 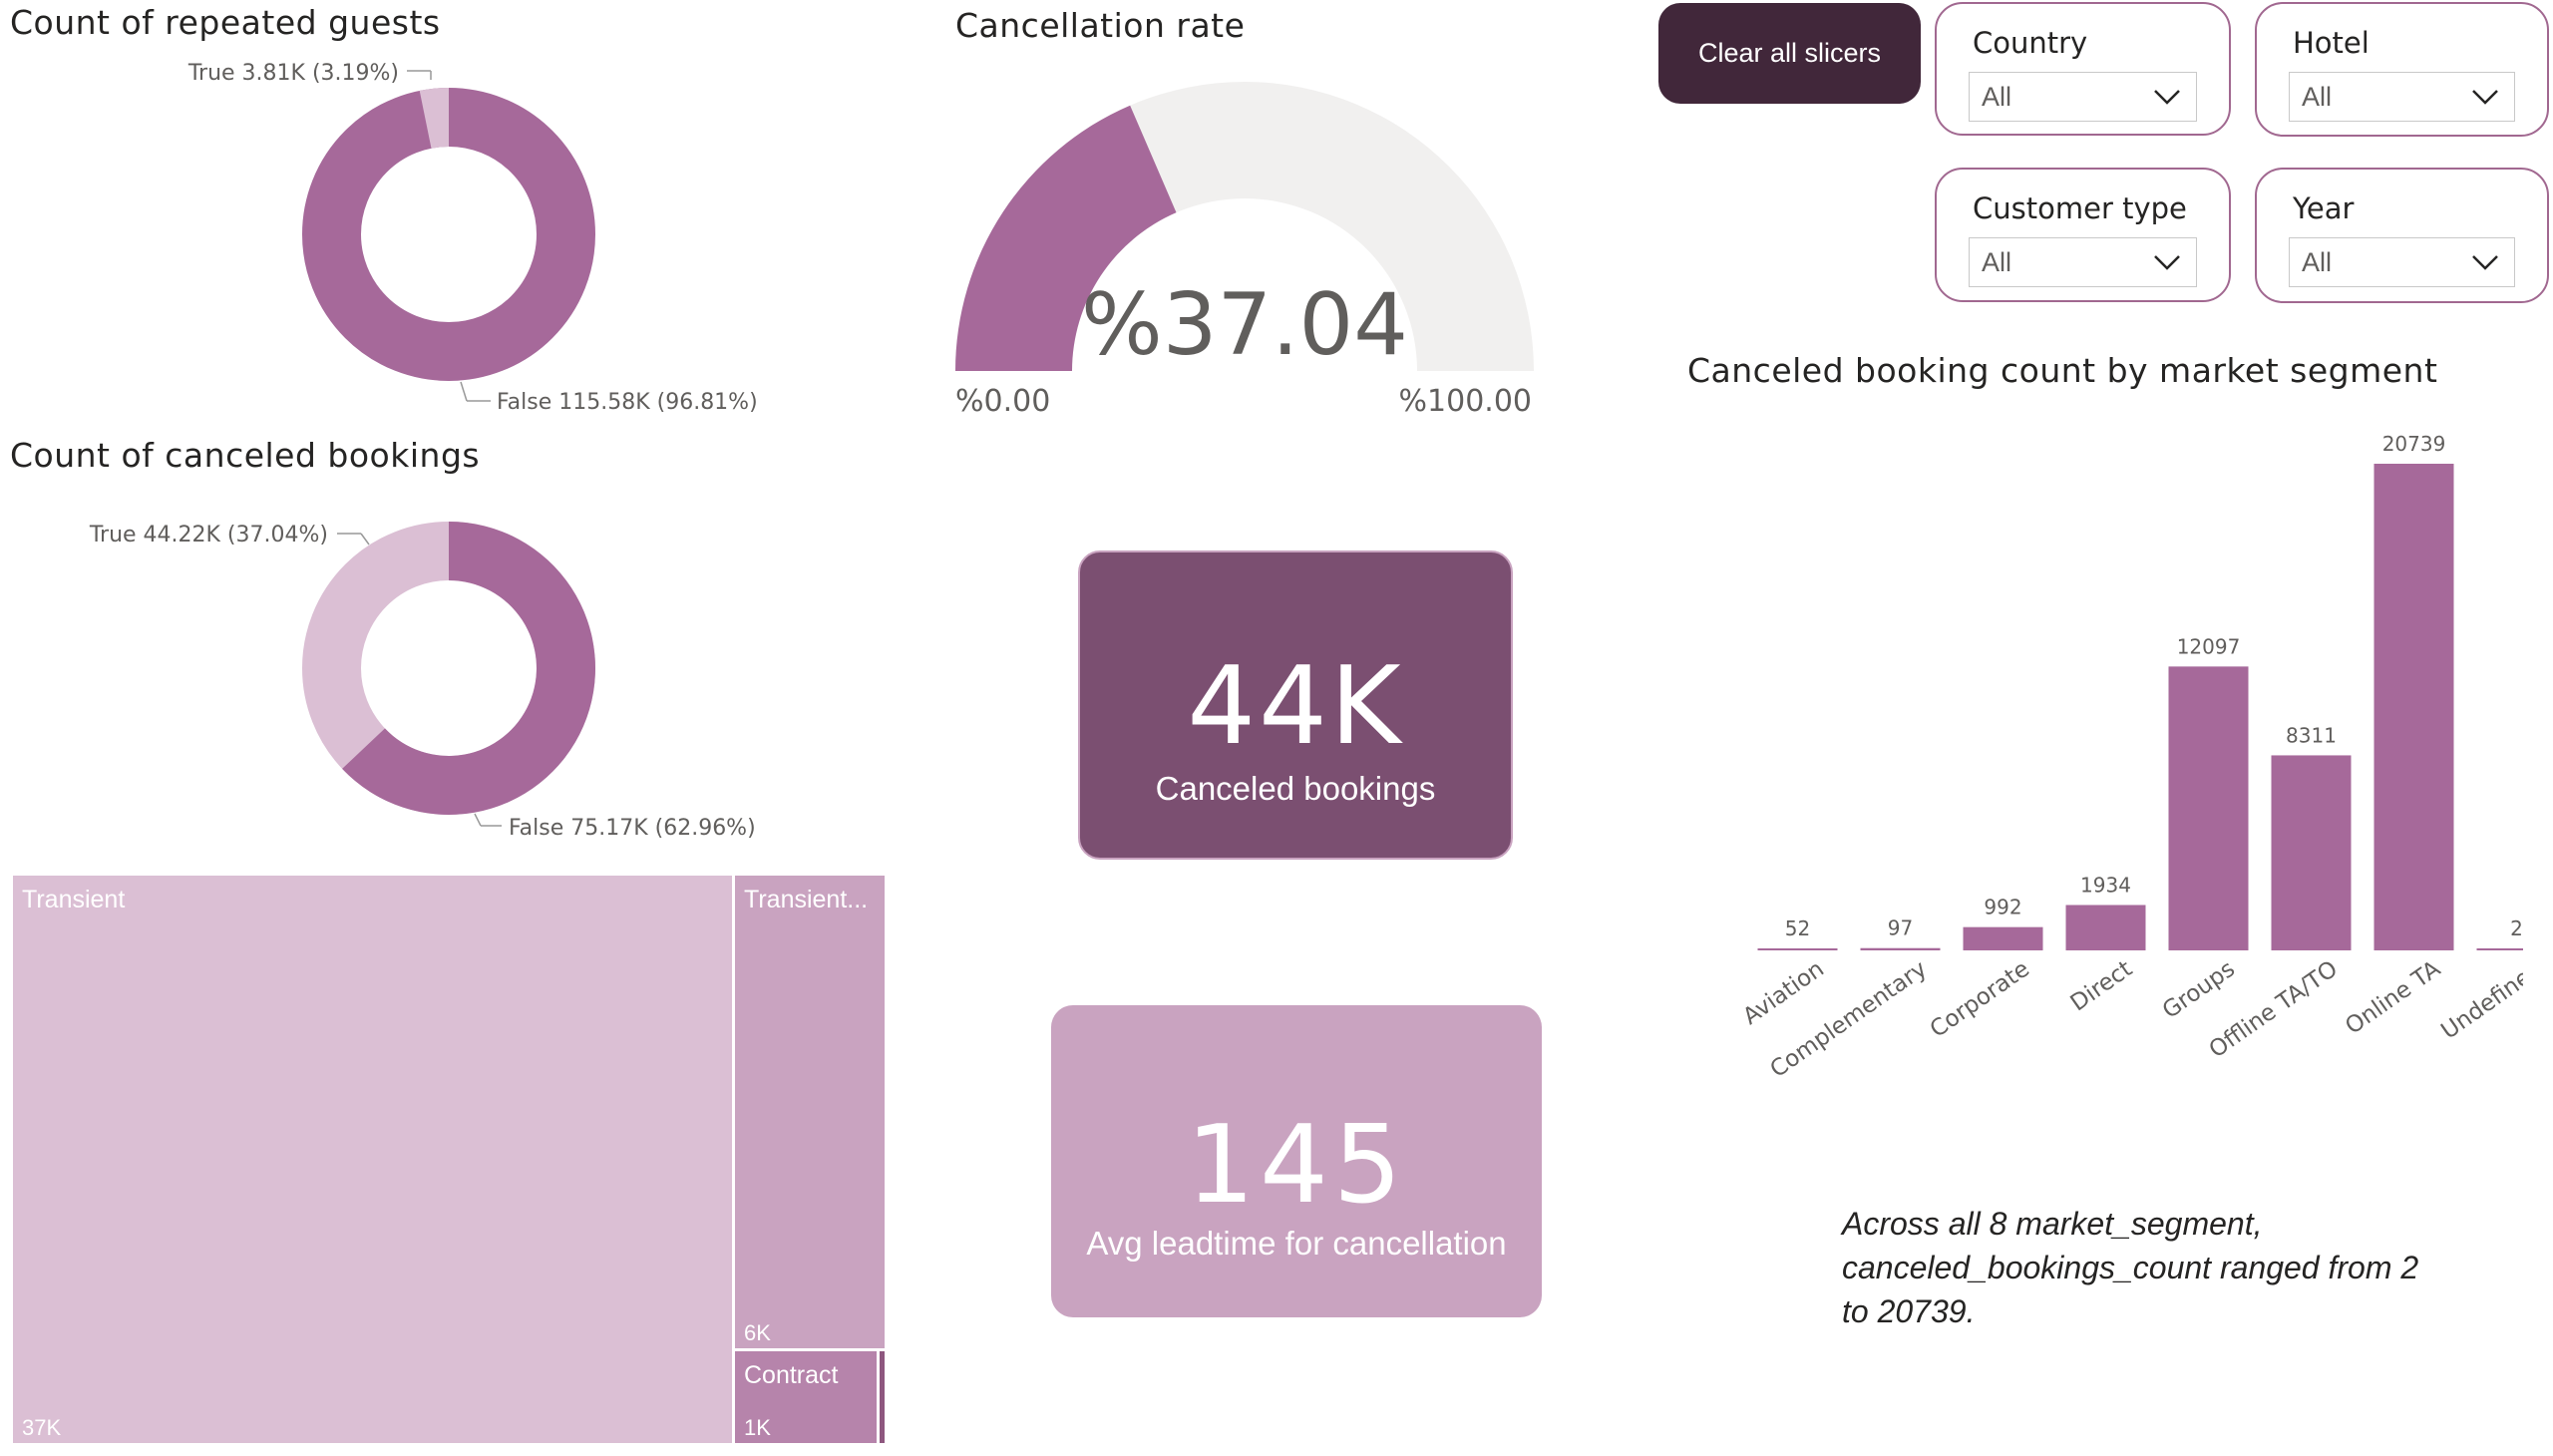 I want to click on repeated-guests-title: Count of repeated guests, so click(x=226, y=22).